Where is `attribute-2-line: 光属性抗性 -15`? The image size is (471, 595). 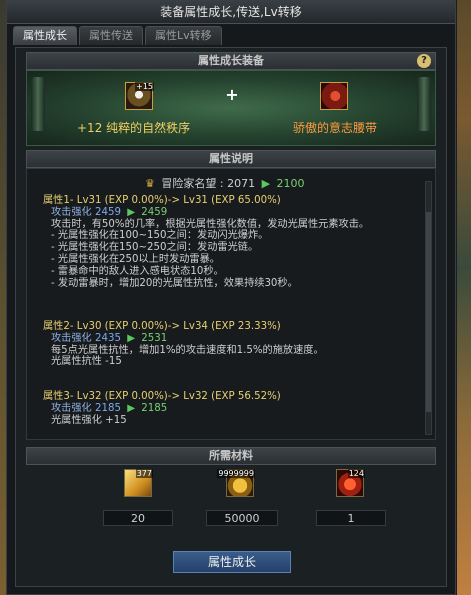 attribute-2-line: 光属性抗性 -15 is located at coordinates (86, 362).